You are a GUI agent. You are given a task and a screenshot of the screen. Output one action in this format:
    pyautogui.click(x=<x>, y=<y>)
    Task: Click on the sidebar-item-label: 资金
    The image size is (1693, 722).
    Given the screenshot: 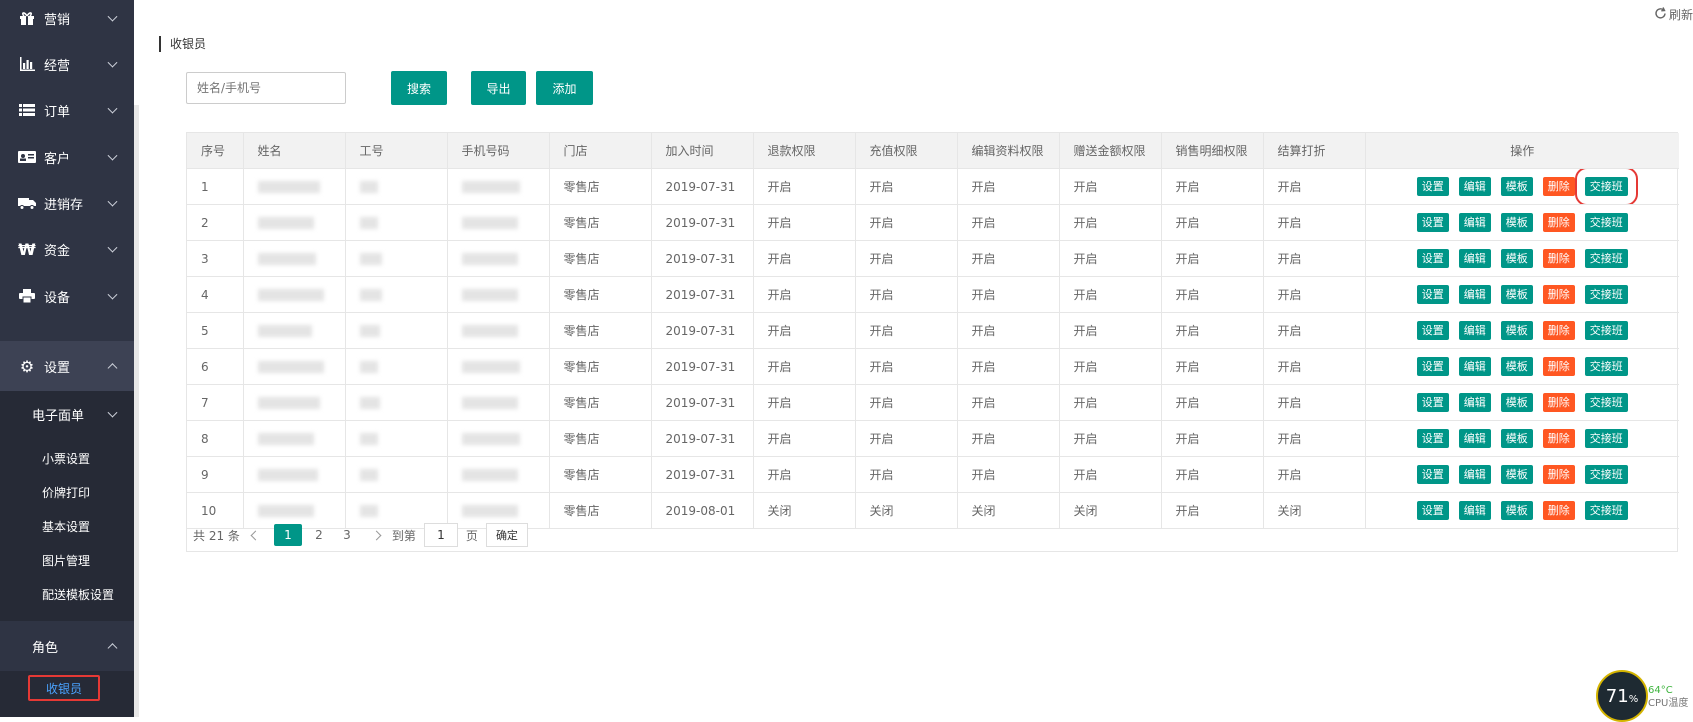 What is the action you would take?
    pyautogui.click(x=57, y=251)
    